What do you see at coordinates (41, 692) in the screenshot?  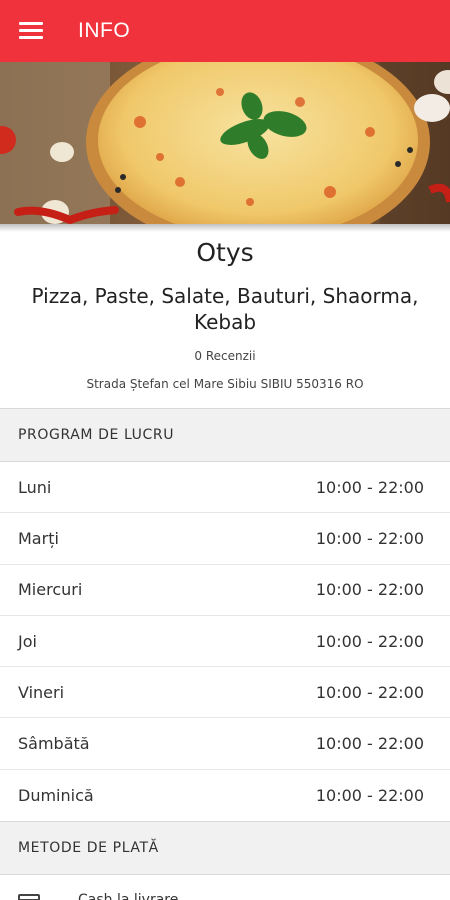 I see `day-label: Vineri` at bounding box center [41, 692].